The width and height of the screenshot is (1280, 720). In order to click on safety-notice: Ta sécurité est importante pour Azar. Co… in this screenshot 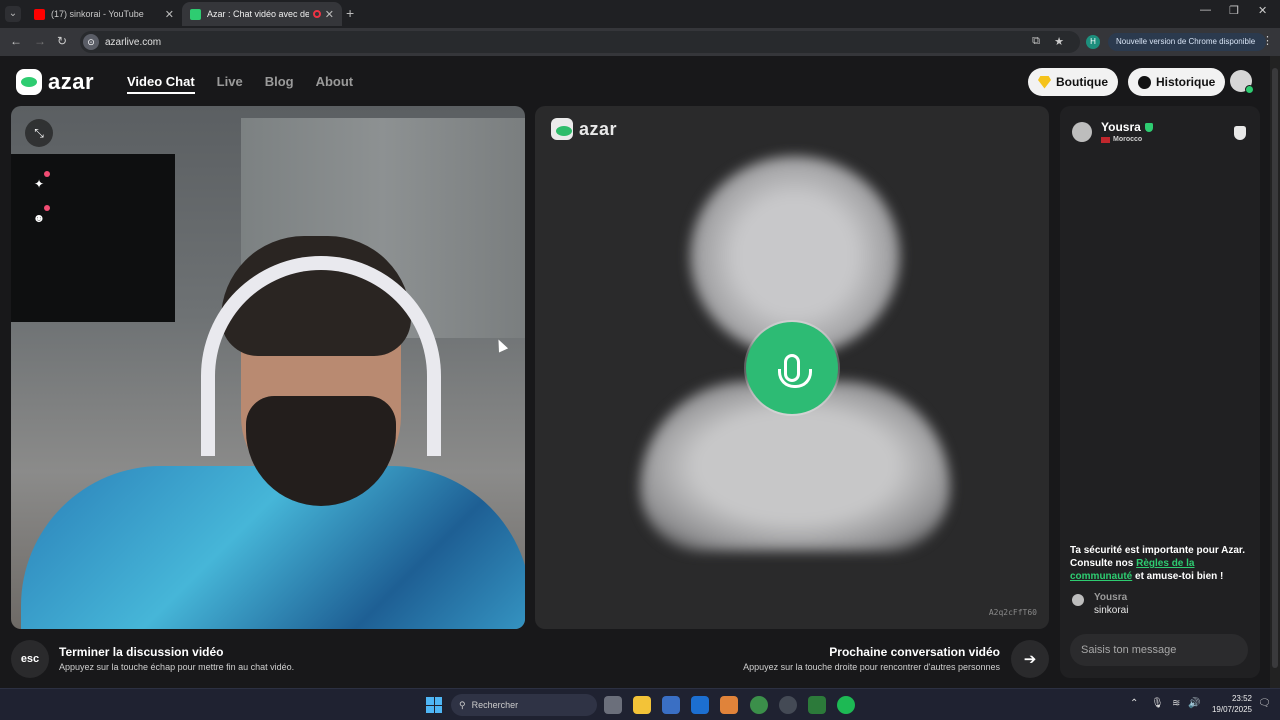, I will do `click(1161, 563)`.